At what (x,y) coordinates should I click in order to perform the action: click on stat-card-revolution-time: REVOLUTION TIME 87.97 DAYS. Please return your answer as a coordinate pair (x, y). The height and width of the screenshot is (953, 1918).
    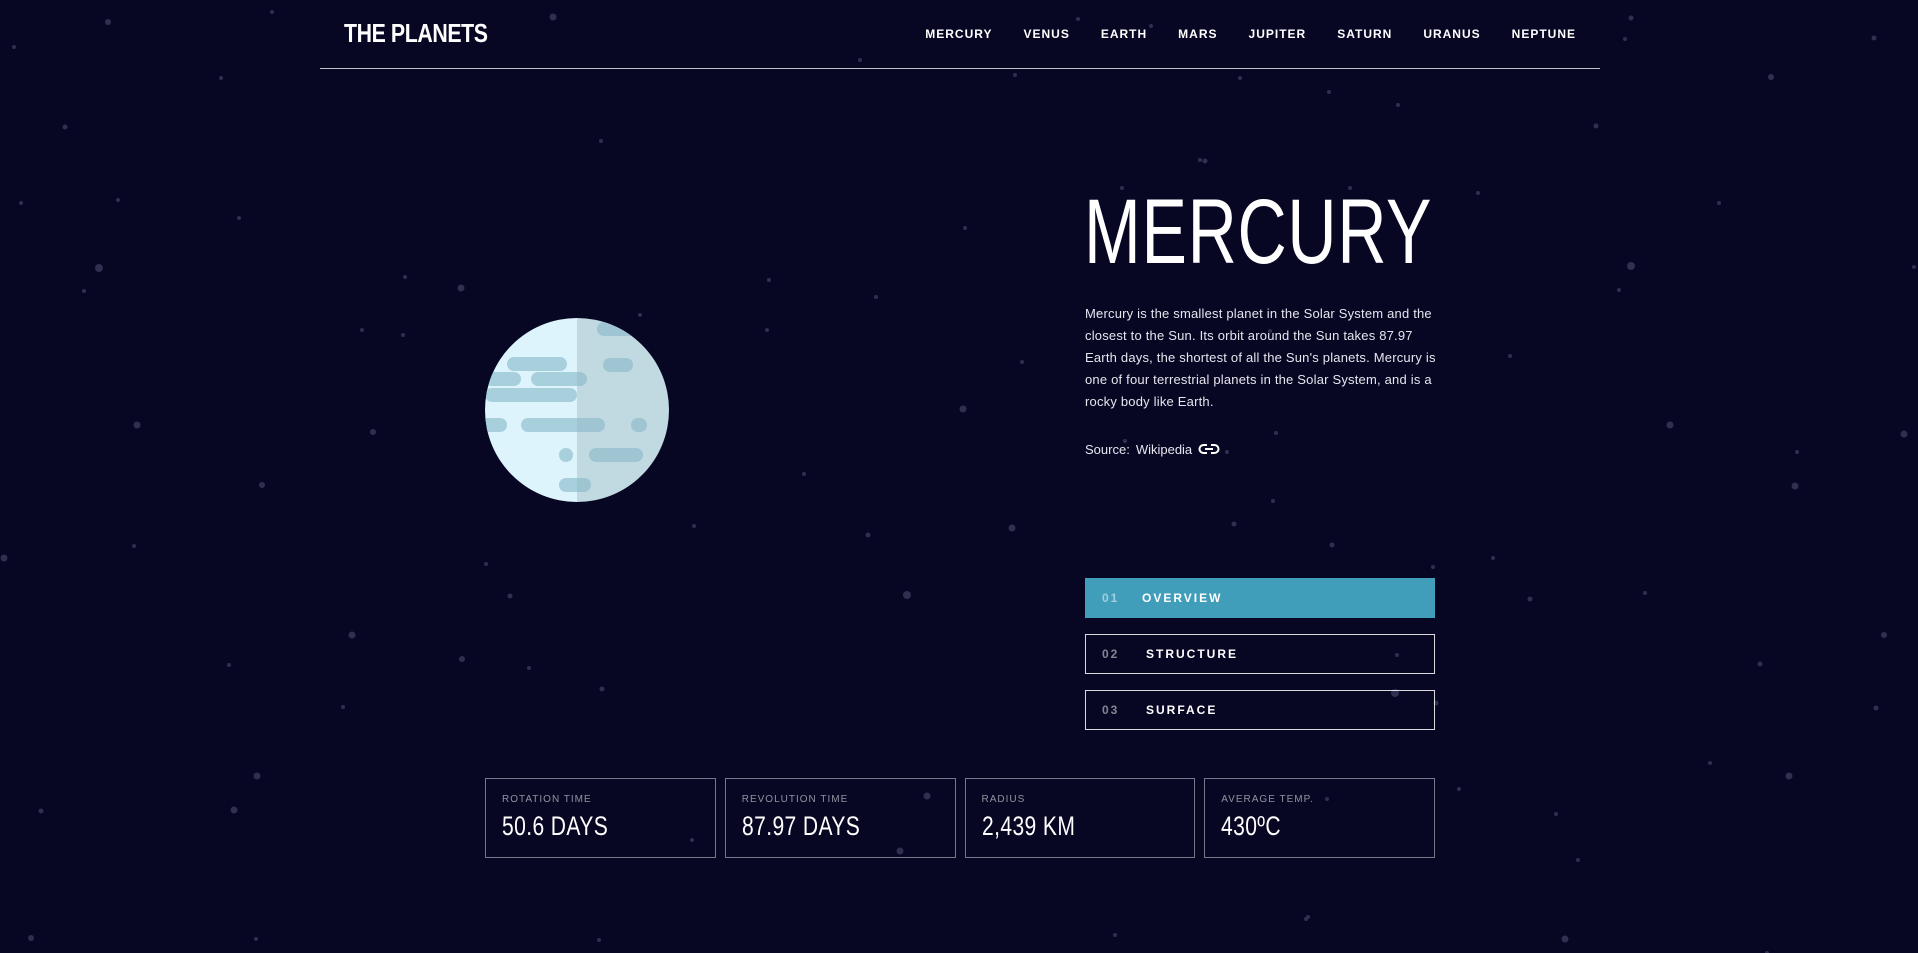
    Looking at the image, I should click on (840, 818).